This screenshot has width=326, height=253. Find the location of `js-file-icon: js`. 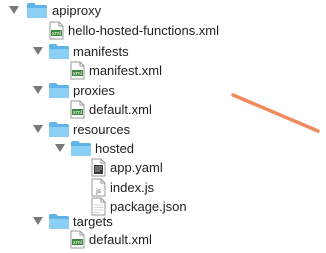

js-file-icon: js is located at coordinates (98, 187).